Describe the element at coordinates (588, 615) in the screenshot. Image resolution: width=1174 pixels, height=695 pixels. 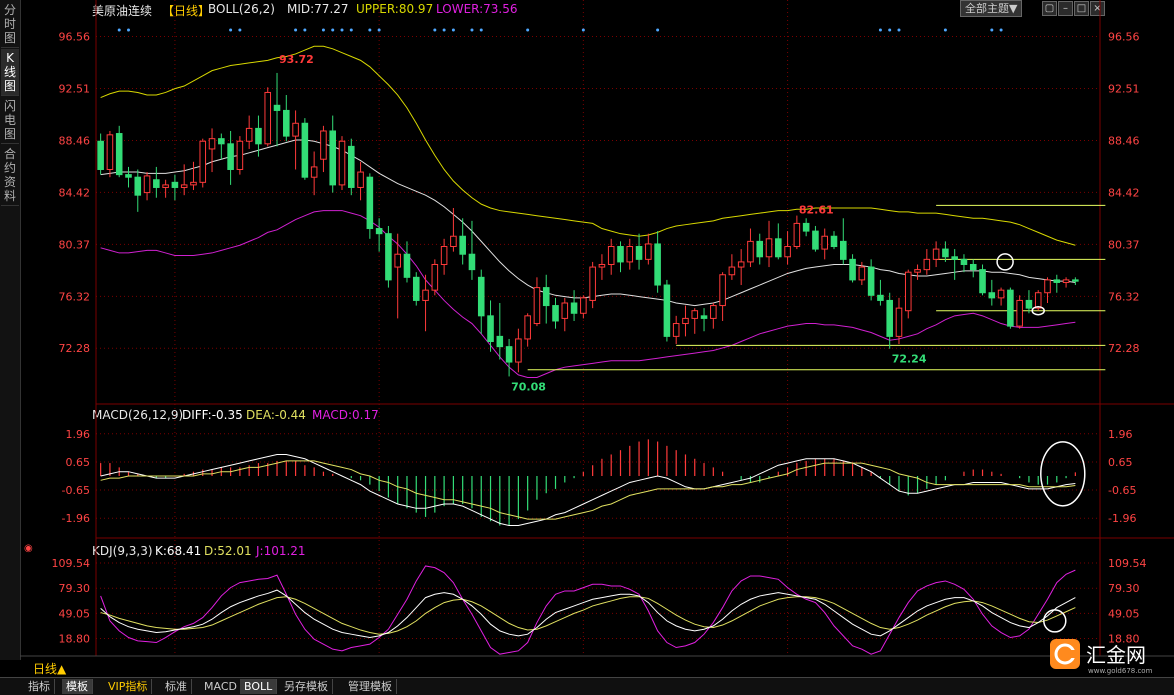
I see `kdj-d-line` at that location.